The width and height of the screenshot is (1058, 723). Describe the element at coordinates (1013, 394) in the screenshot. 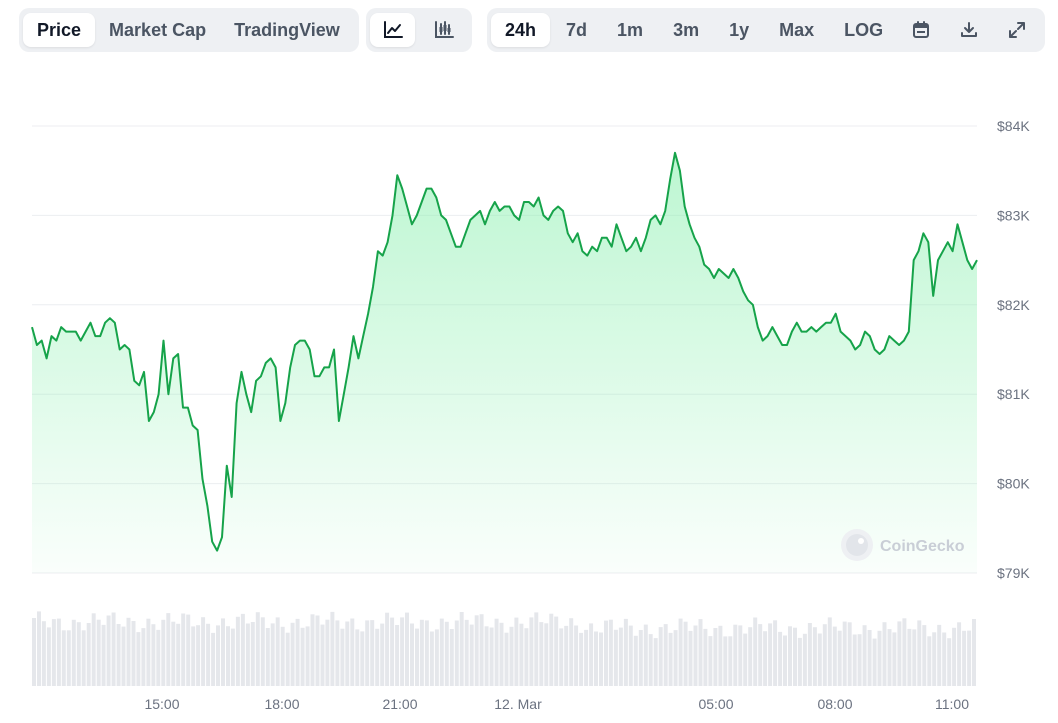

I see `y-tick-label: $81K` at that location.